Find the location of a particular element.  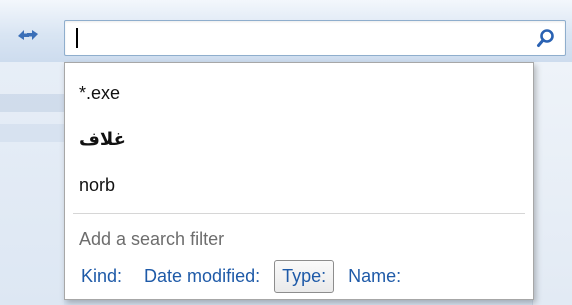

divider is located at coordinates (299, 213).